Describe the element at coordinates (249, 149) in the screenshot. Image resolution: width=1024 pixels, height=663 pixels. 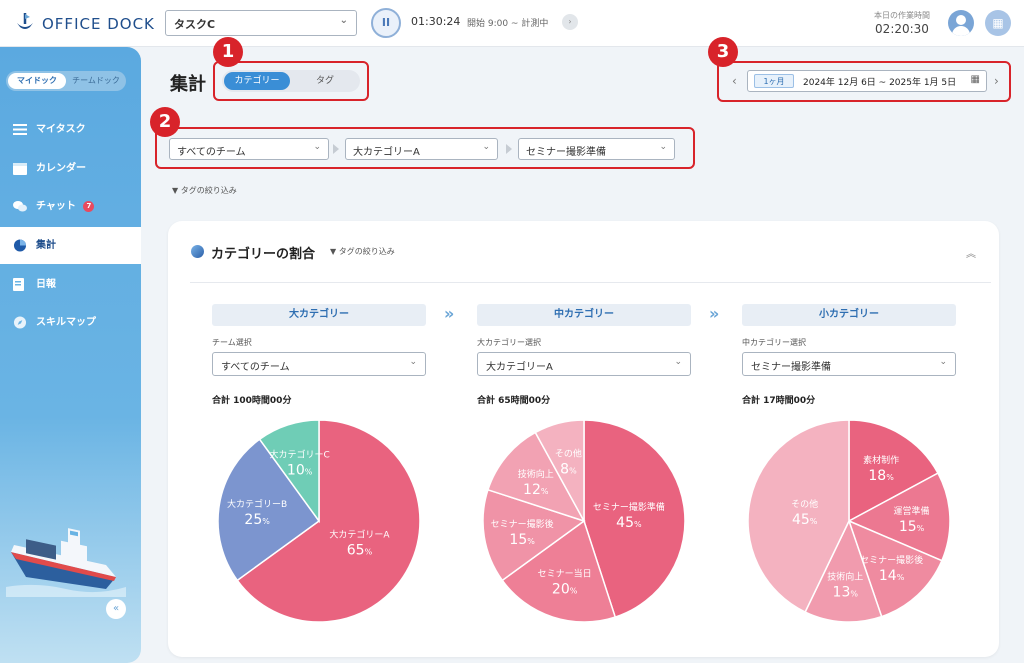
I see `team-filter-select: すべてのチーム ⌄` at that location.